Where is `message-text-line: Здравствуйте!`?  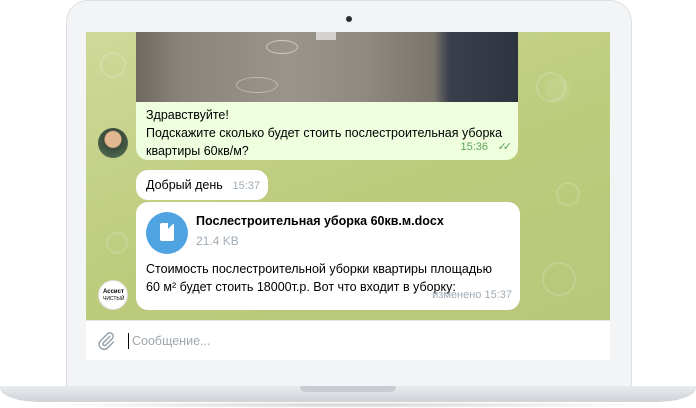 message-text-line: Здравствуйте! is located at coordinates (187, 115).